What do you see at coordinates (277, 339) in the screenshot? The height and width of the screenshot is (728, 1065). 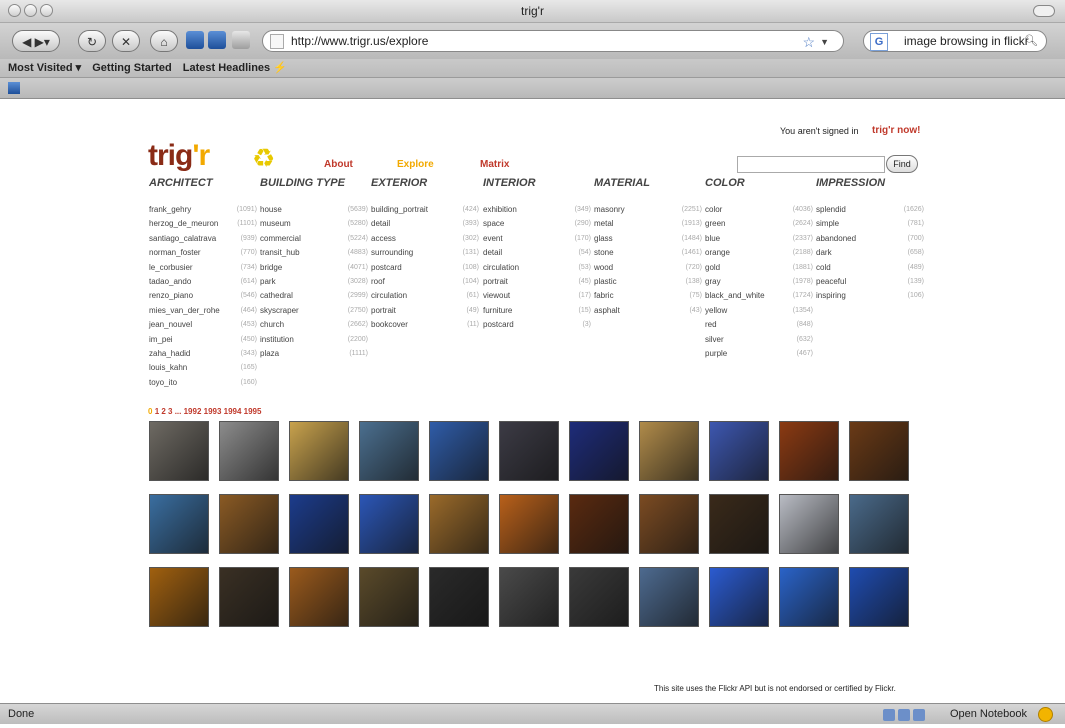 I see `tag-name: institution` at bounding box center [277, 339].